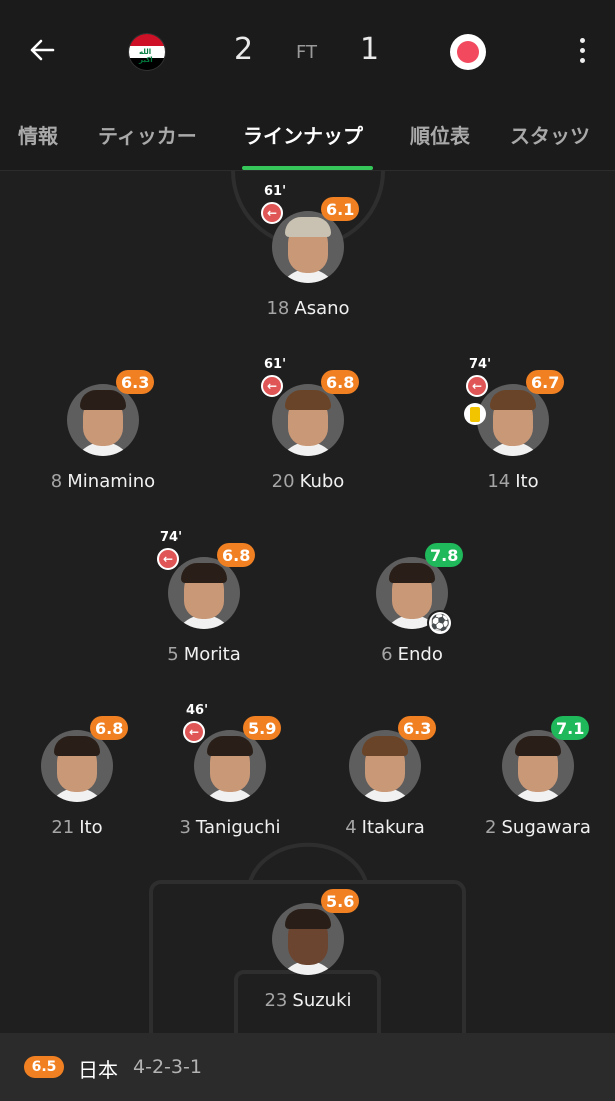 The width and height of the screenshot is (615, 1101). What do you see at coordinates (351, 827) in the screenshot?
I see `shirt-number: 4` at bounding box center [351, 827].